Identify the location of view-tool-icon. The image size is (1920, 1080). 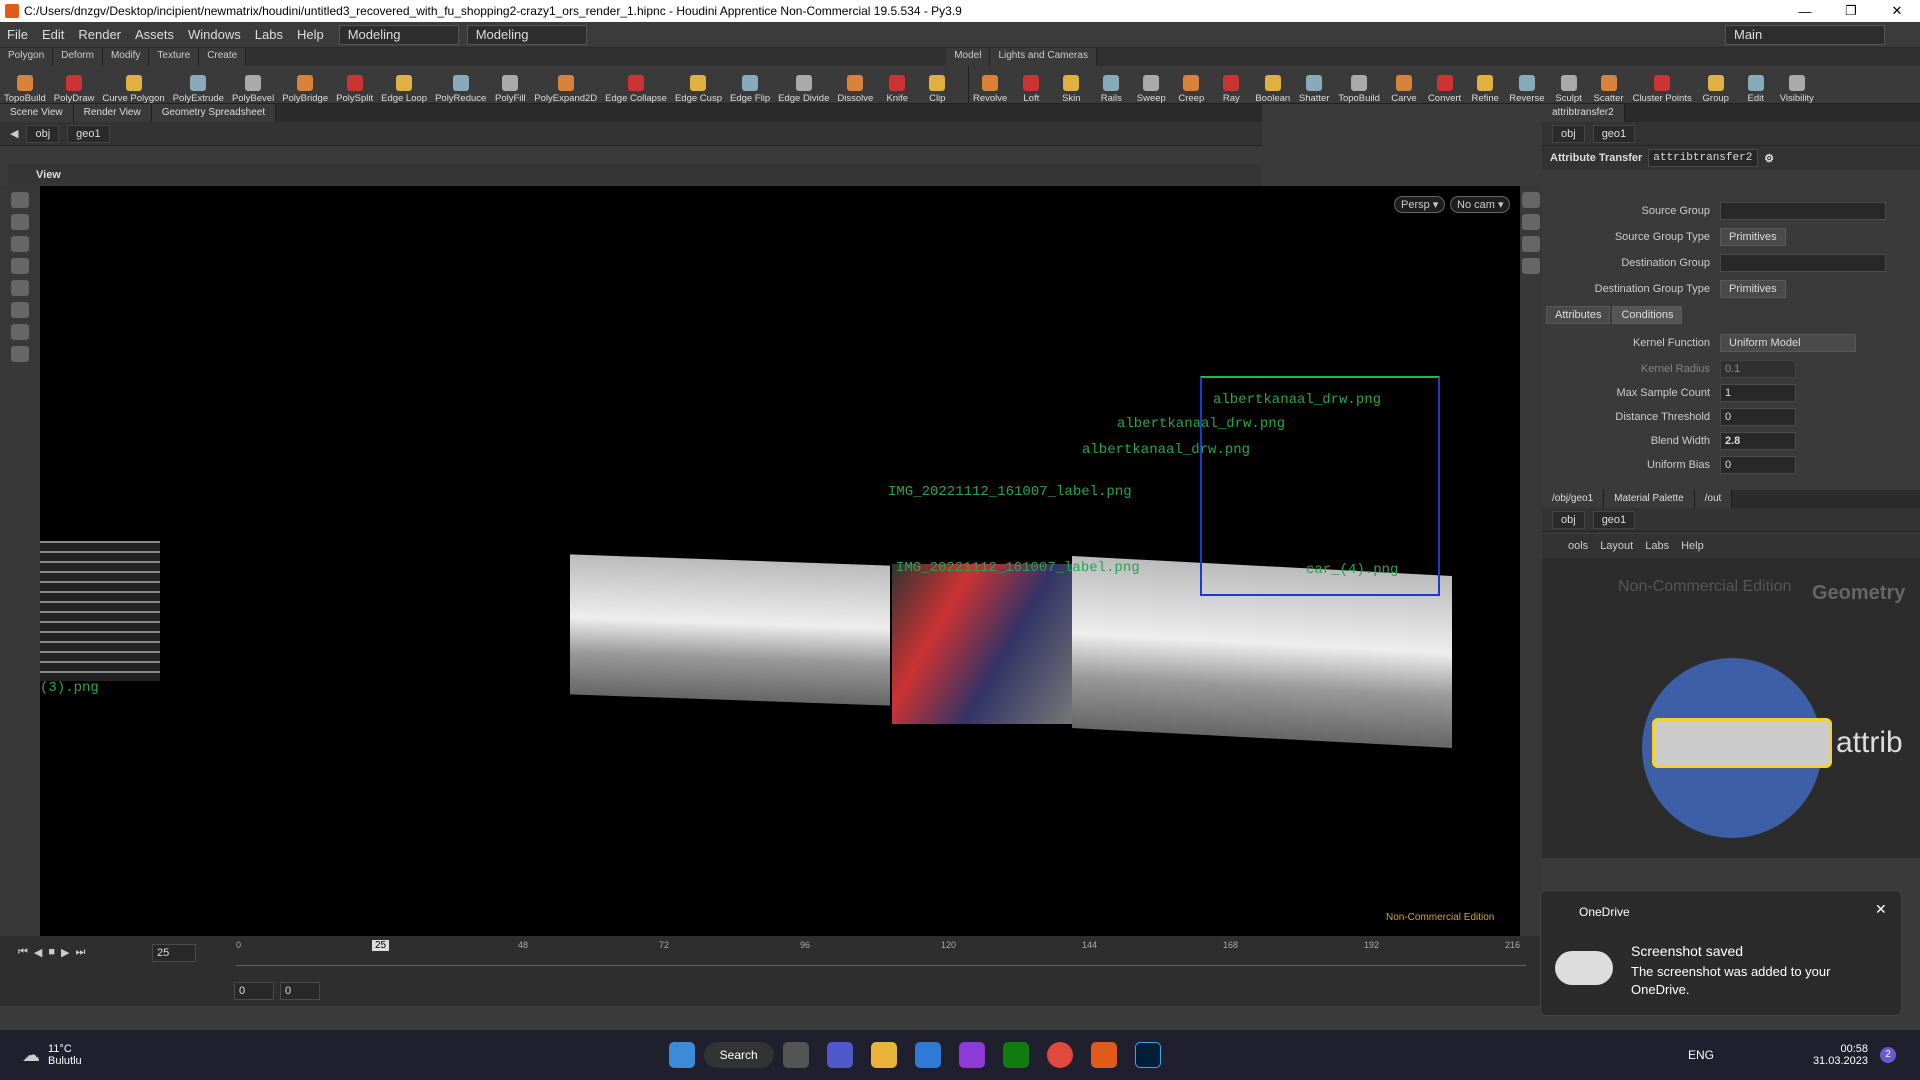
(20, 332).